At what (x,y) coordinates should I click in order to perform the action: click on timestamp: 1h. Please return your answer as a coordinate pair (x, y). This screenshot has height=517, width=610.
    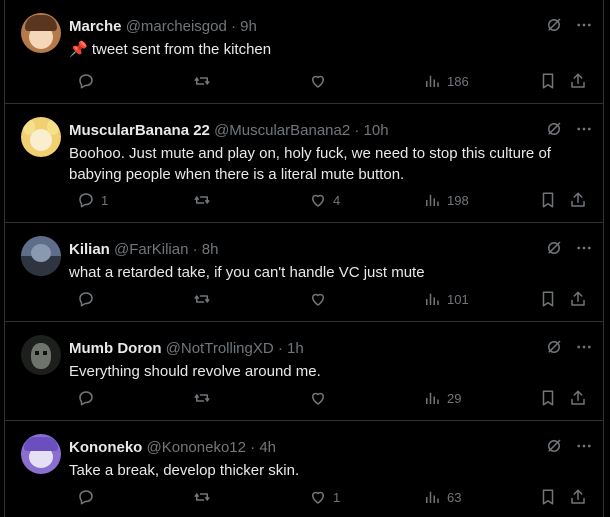
    Looking at the image, I should click on (295, 348).